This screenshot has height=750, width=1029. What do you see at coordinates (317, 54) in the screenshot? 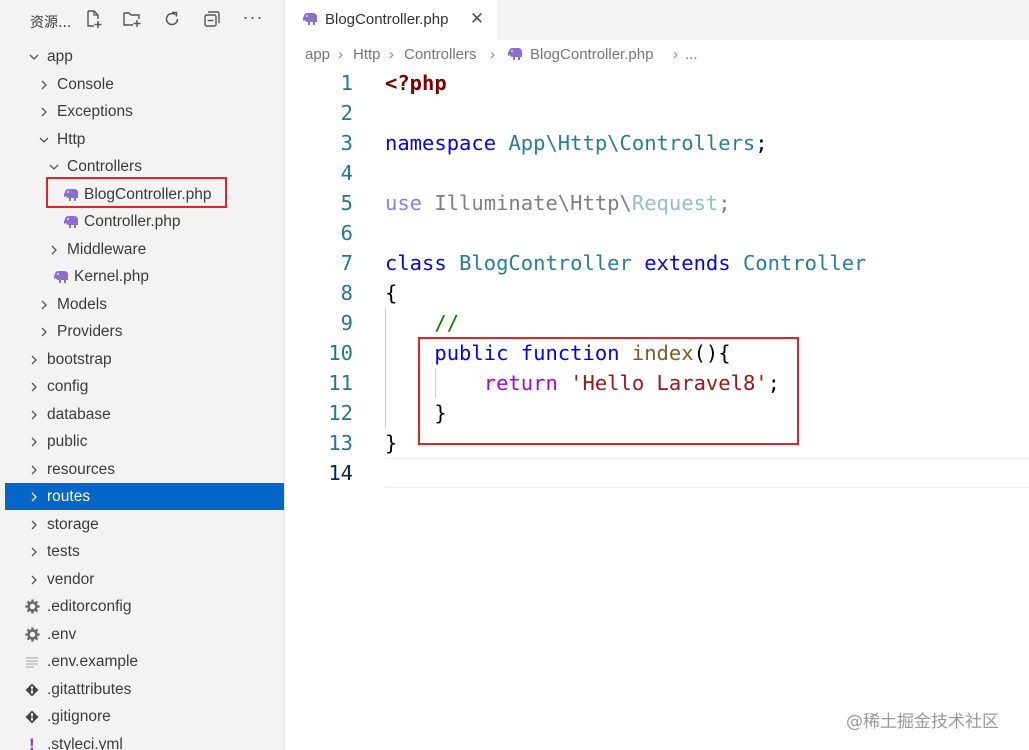
I see `breadcrumb-item-app: app` at bounding box center [317, 54].